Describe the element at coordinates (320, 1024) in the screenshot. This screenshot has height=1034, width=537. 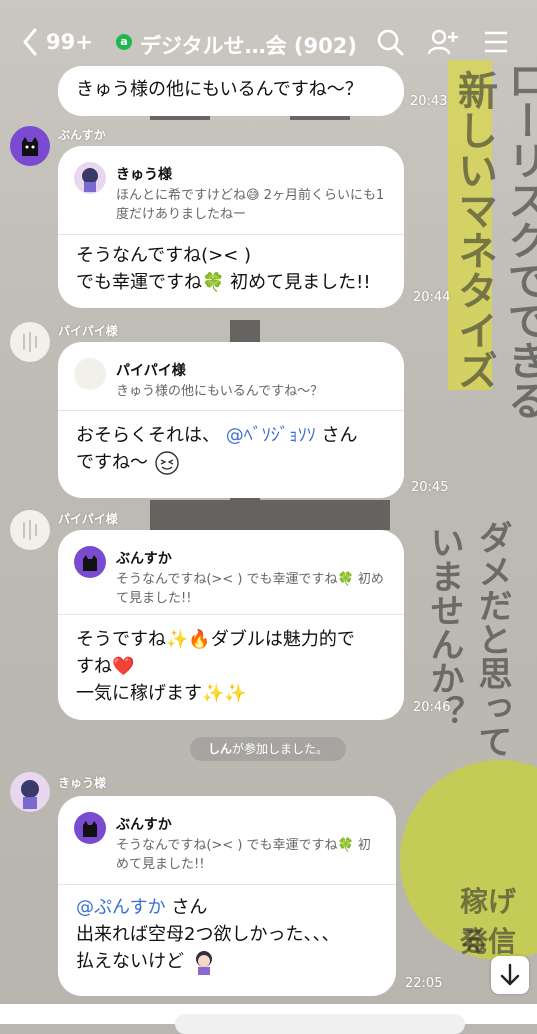
I see `message-input` at that location.